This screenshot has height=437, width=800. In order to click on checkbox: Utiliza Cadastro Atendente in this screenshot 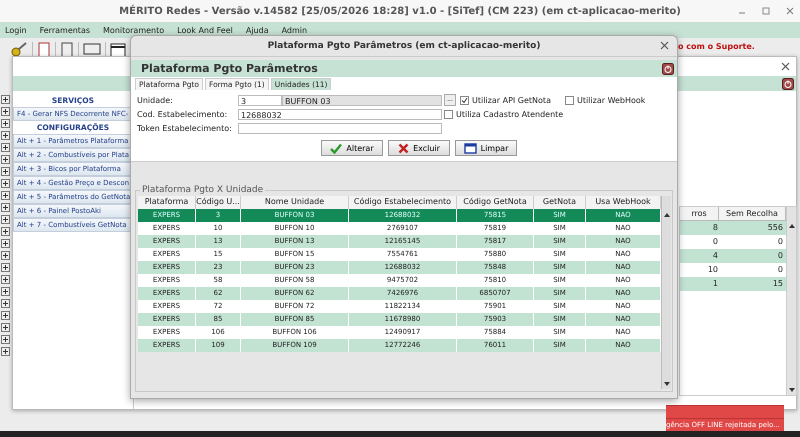, I will do `click(504, 114)`.